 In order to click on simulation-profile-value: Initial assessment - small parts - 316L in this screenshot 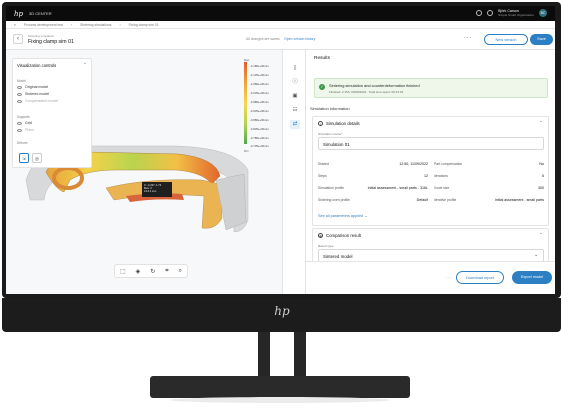, I will do `click(397, 188)`.